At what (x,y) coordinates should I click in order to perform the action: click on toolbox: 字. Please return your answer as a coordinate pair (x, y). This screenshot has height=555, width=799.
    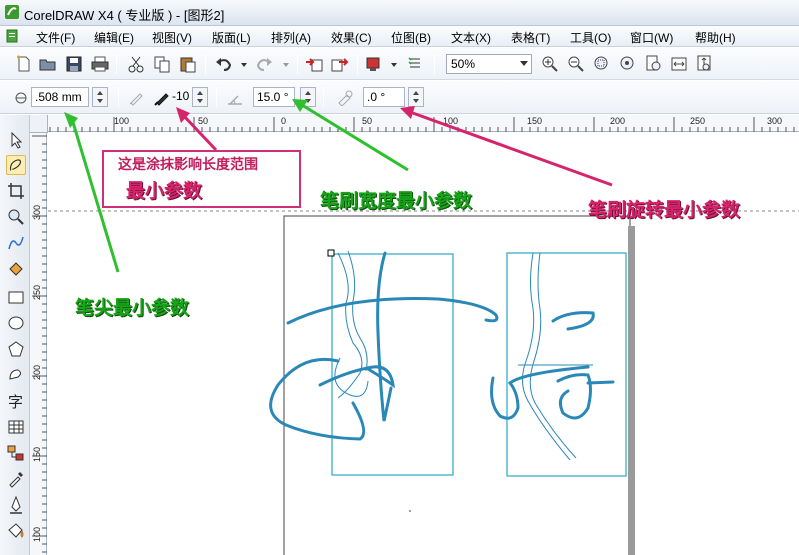
    Looking at the image, I should click on (15, 335).